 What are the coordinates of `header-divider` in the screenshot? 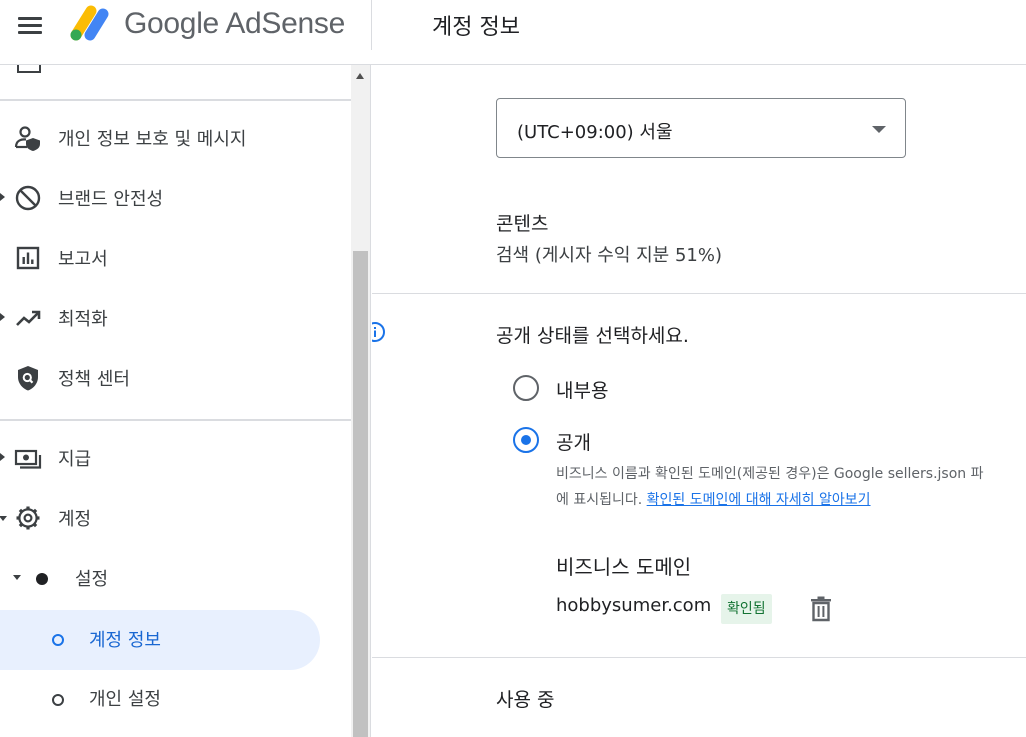 It's located at (371, 25).